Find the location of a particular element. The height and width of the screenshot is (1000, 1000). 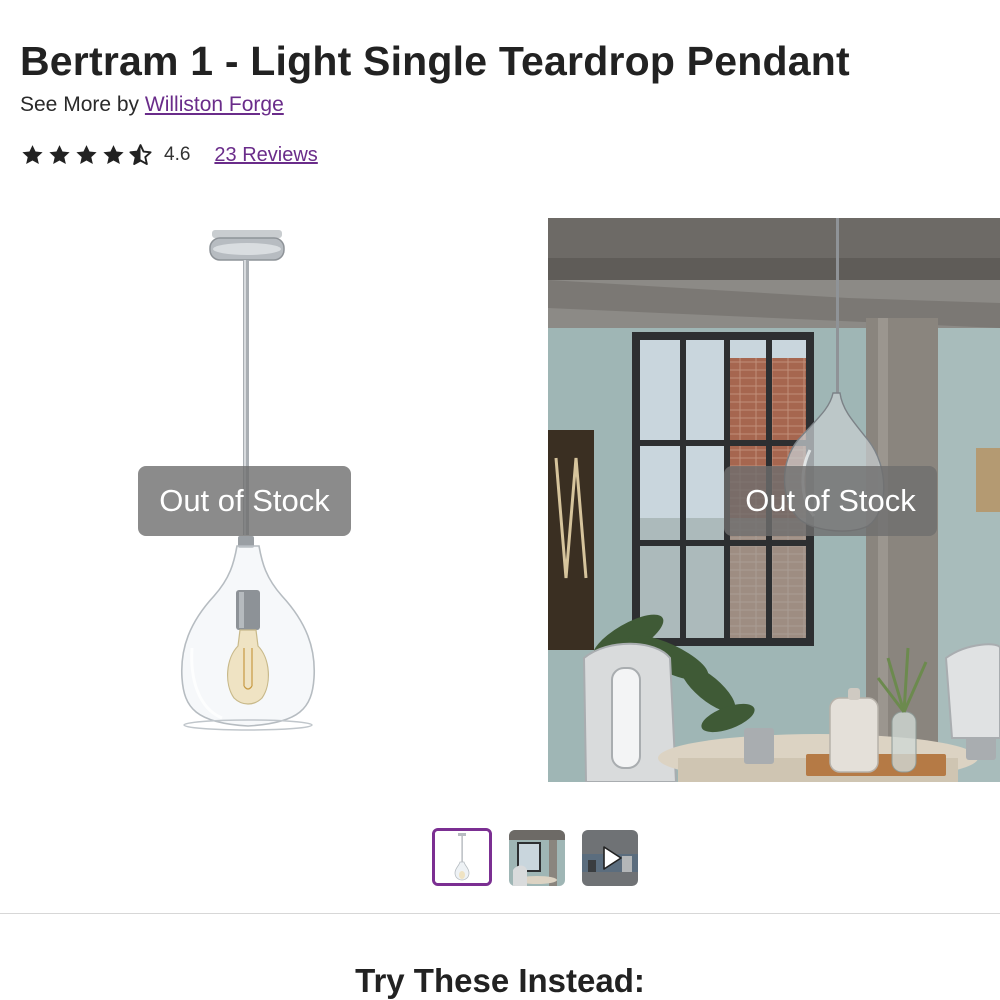

section-divider is located at coordinates (500, 913).